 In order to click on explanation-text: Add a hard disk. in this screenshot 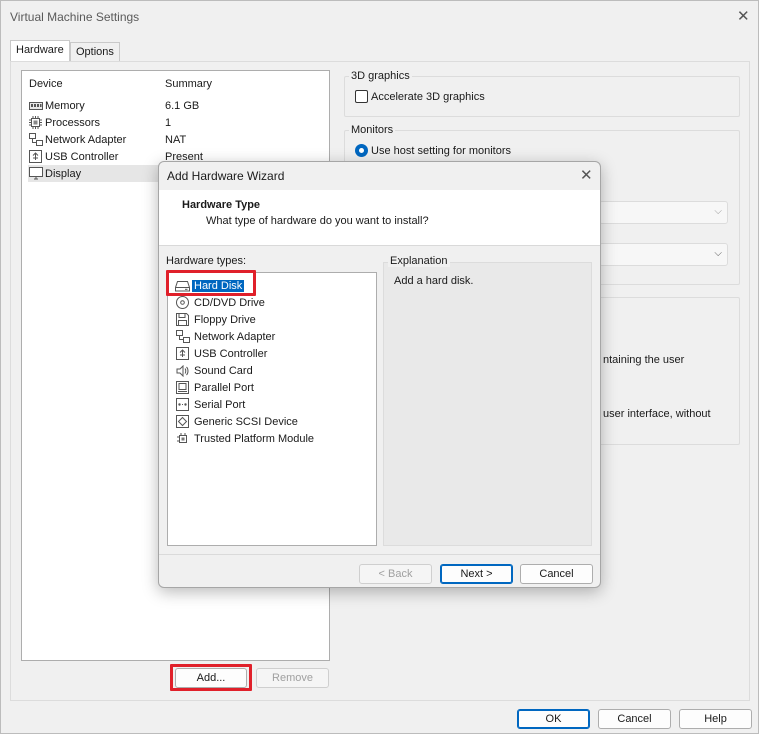, I will do `click(434, 281)`.